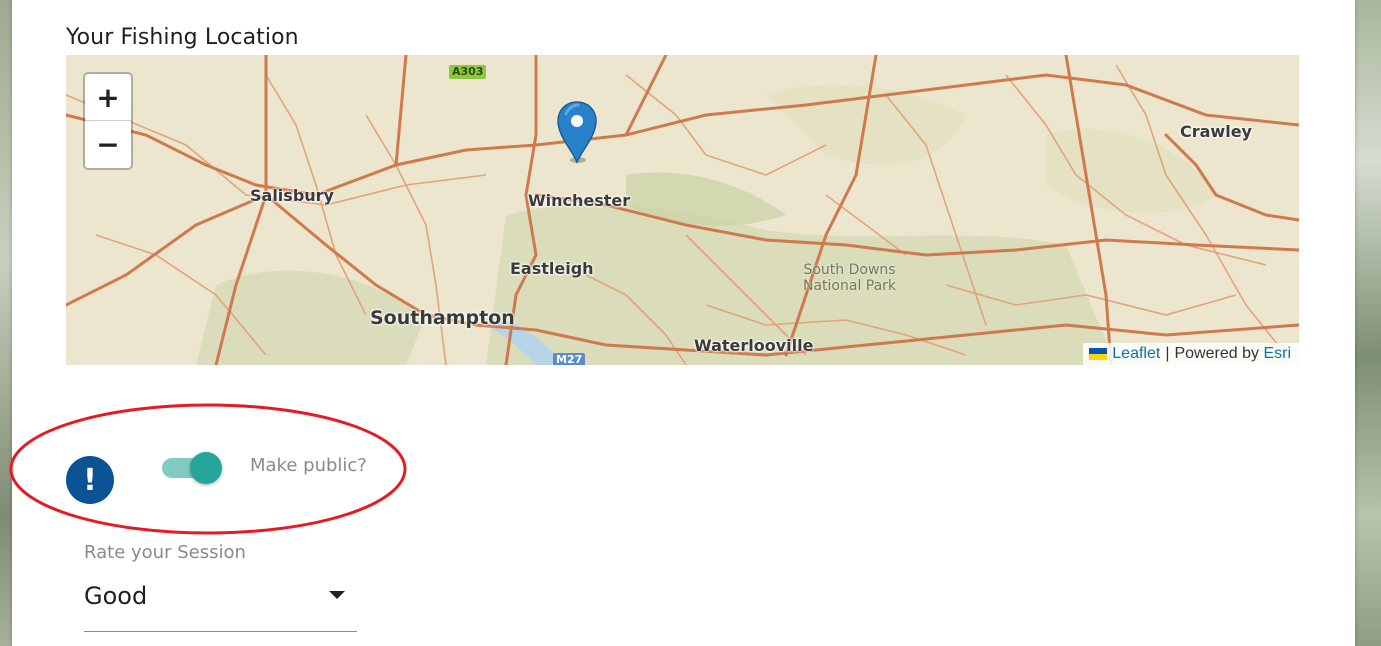  What do you see at coordinates (116, 596) in the screenshot?
I see `rate-session-value: Good` at bounding box center [116, 596].